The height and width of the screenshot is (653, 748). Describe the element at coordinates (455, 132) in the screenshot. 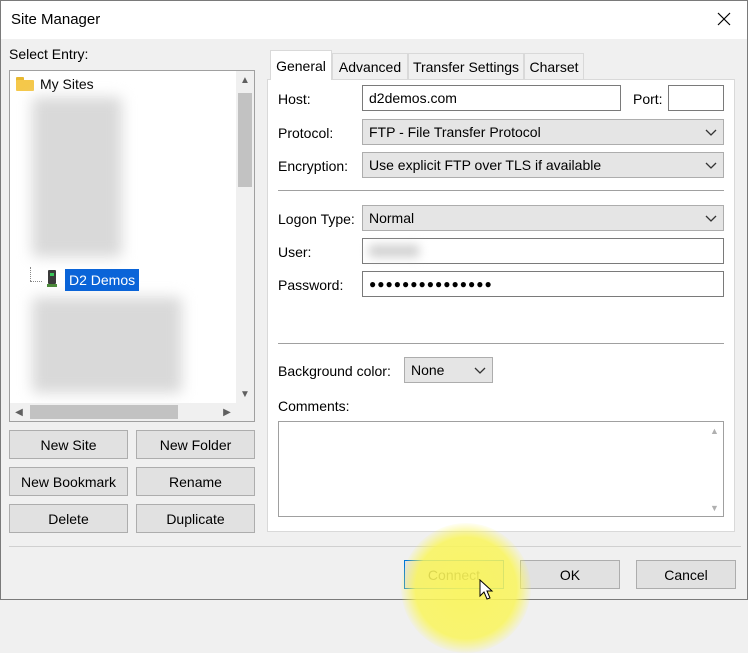

I see `protocol-value: FTP - File Transfer Protocol` at that location.